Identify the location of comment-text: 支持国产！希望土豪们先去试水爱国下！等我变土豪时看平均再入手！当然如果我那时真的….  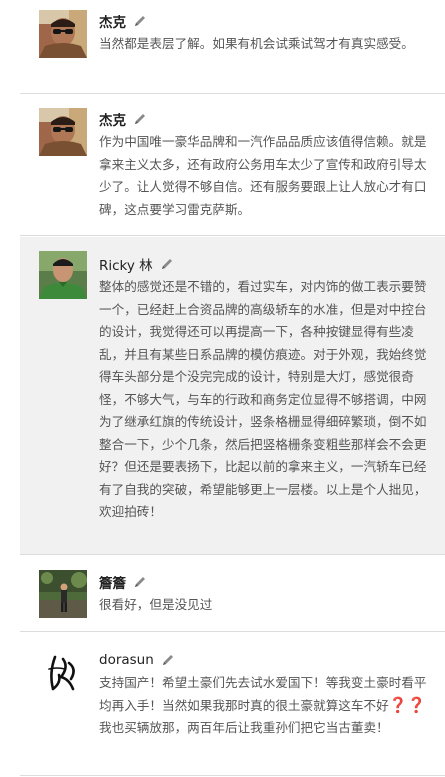
(267, 706).